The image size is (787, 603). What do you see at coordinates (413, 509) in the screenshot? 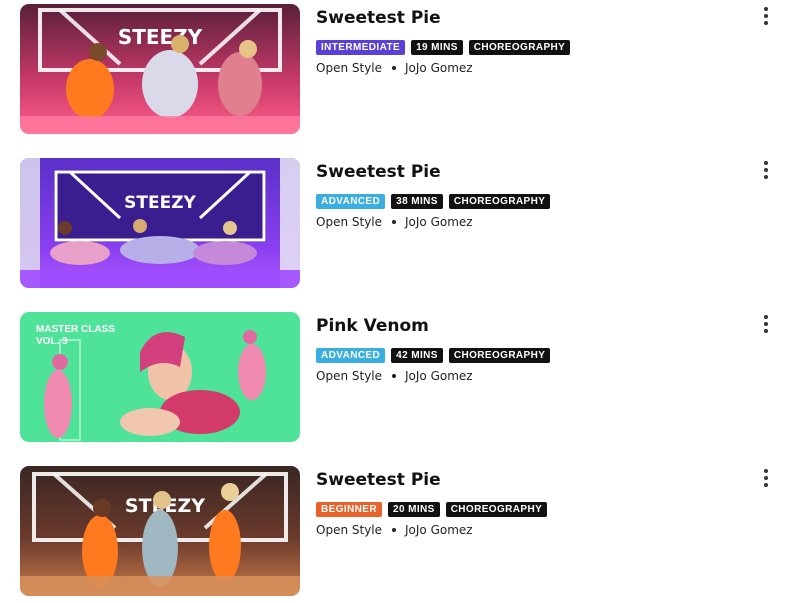
I see `duration-badge: 20 MINS` at bounding box center [413, 509].